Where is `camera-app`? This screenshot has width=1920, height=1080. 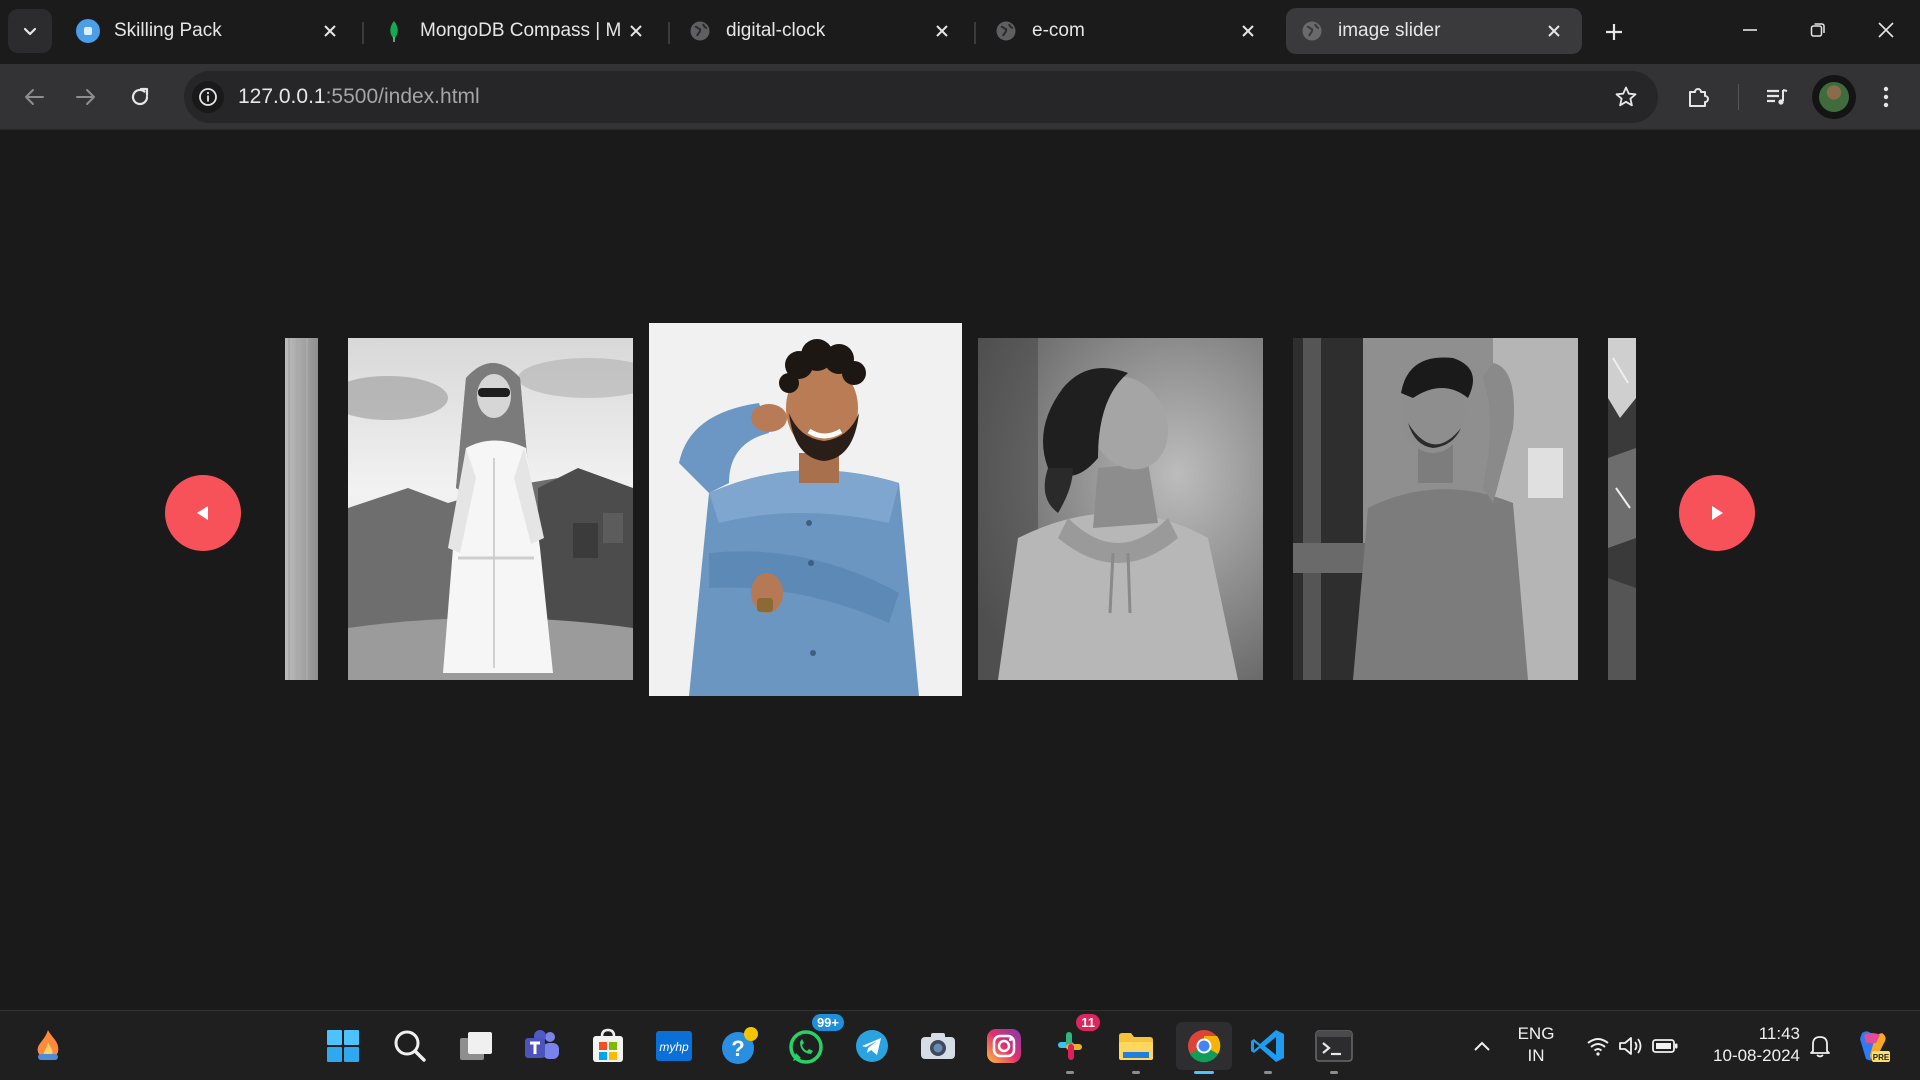 camera-app is located at coordinates (938, 1046).